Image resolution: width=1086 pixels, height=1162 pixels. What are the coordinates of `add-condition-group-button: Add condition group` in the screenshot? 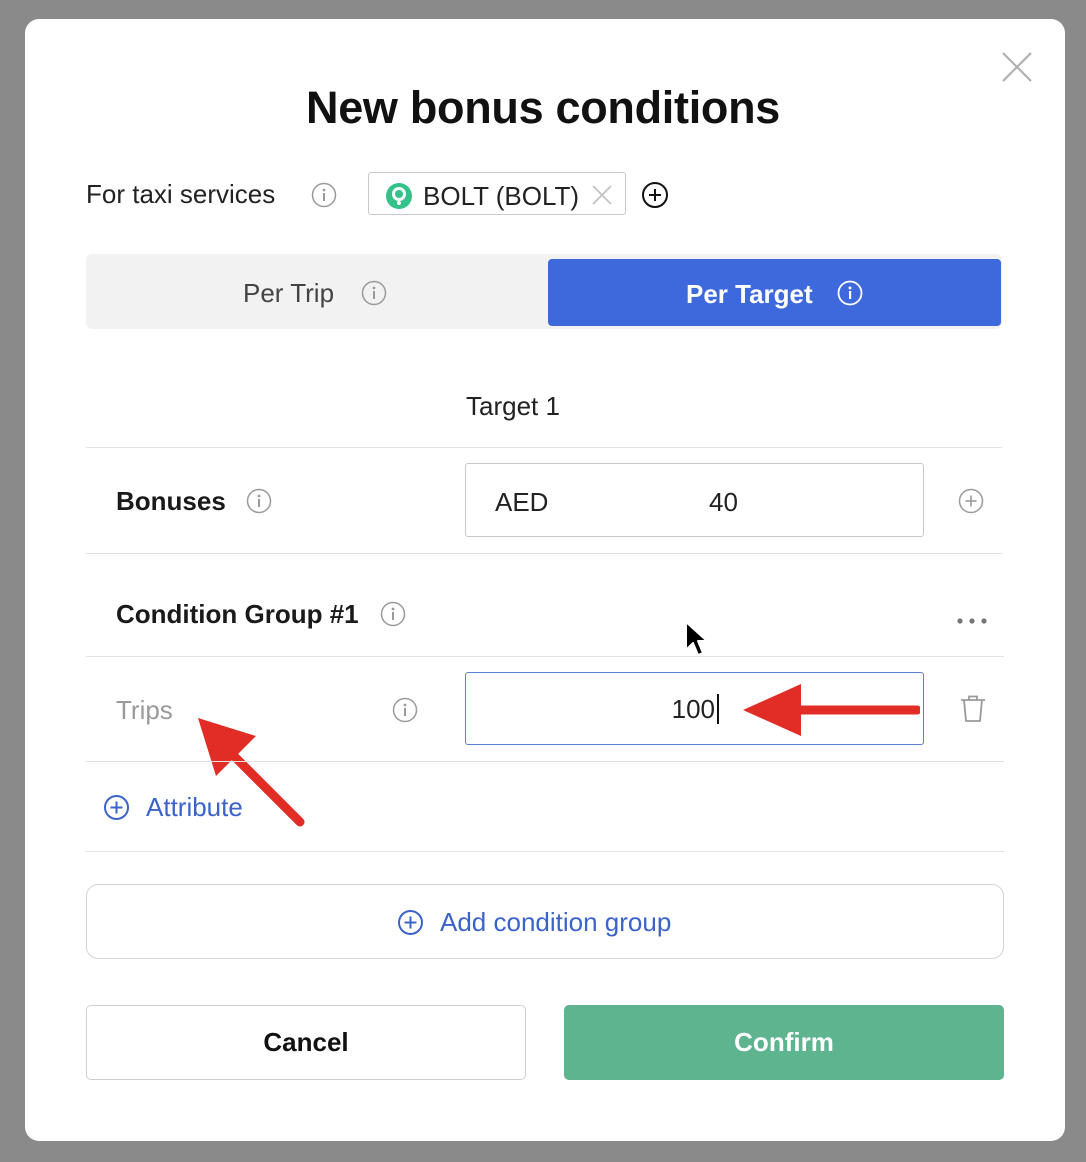 It's located at (545, 921).